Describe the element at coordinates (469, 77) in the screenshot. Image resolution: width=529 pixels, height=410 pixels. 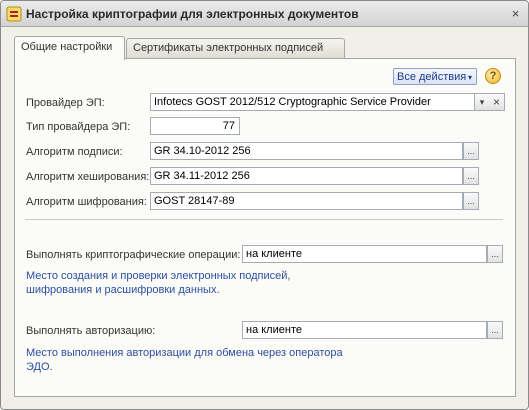
I see `chevron-down-icon: ▾` at that location.